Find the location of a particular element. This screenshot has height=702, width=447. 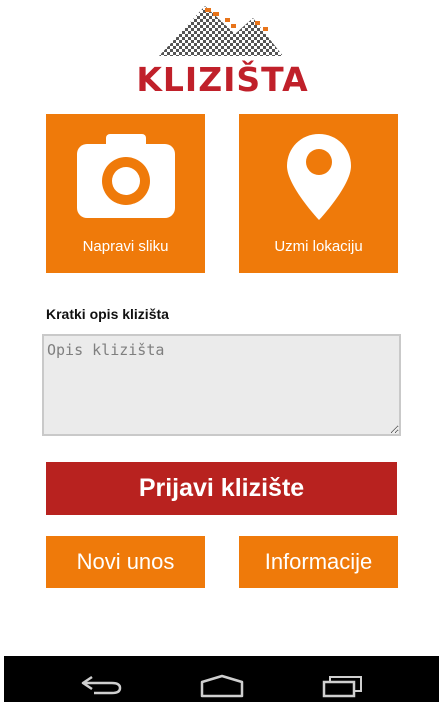

get-location-button: Uzmi lokaciju is located at coordinates (318, 193).